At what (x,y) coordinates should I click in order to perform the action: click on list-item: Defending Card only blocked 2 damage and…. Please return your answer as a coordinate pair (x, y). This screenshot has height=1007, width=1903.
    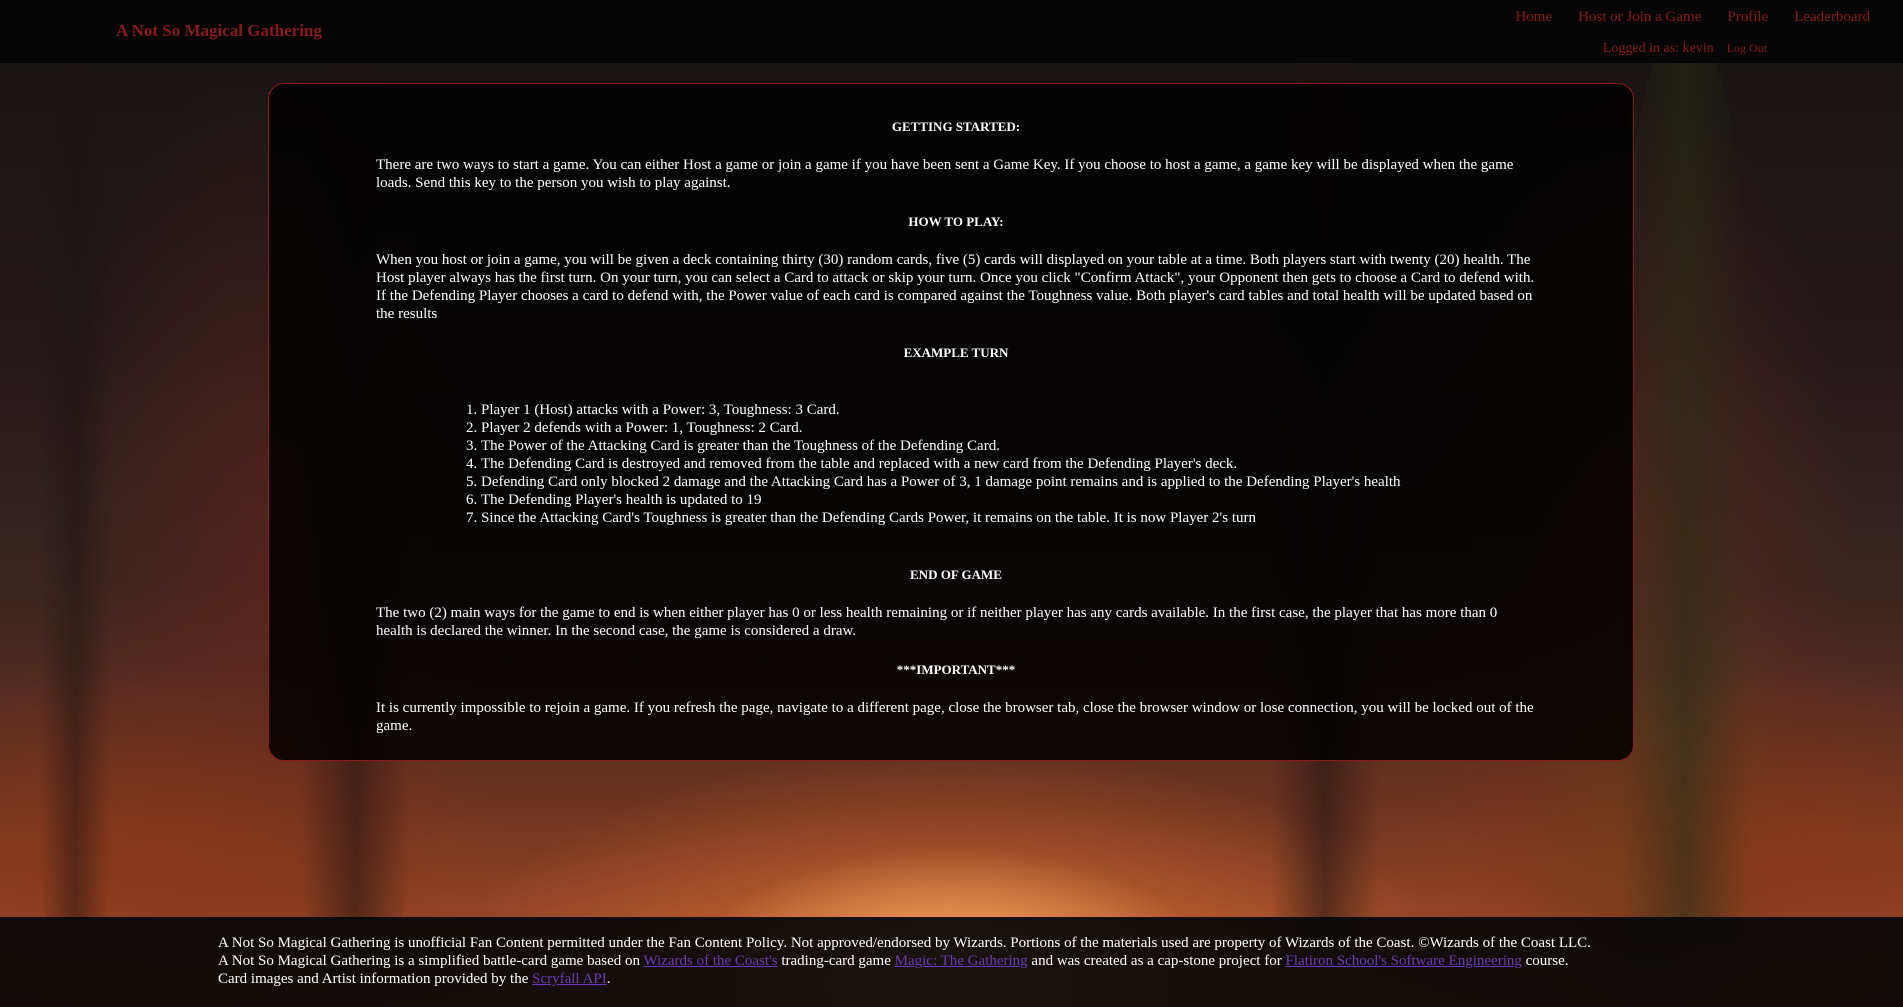
    Looking at the image, I should click on (1008, 482).